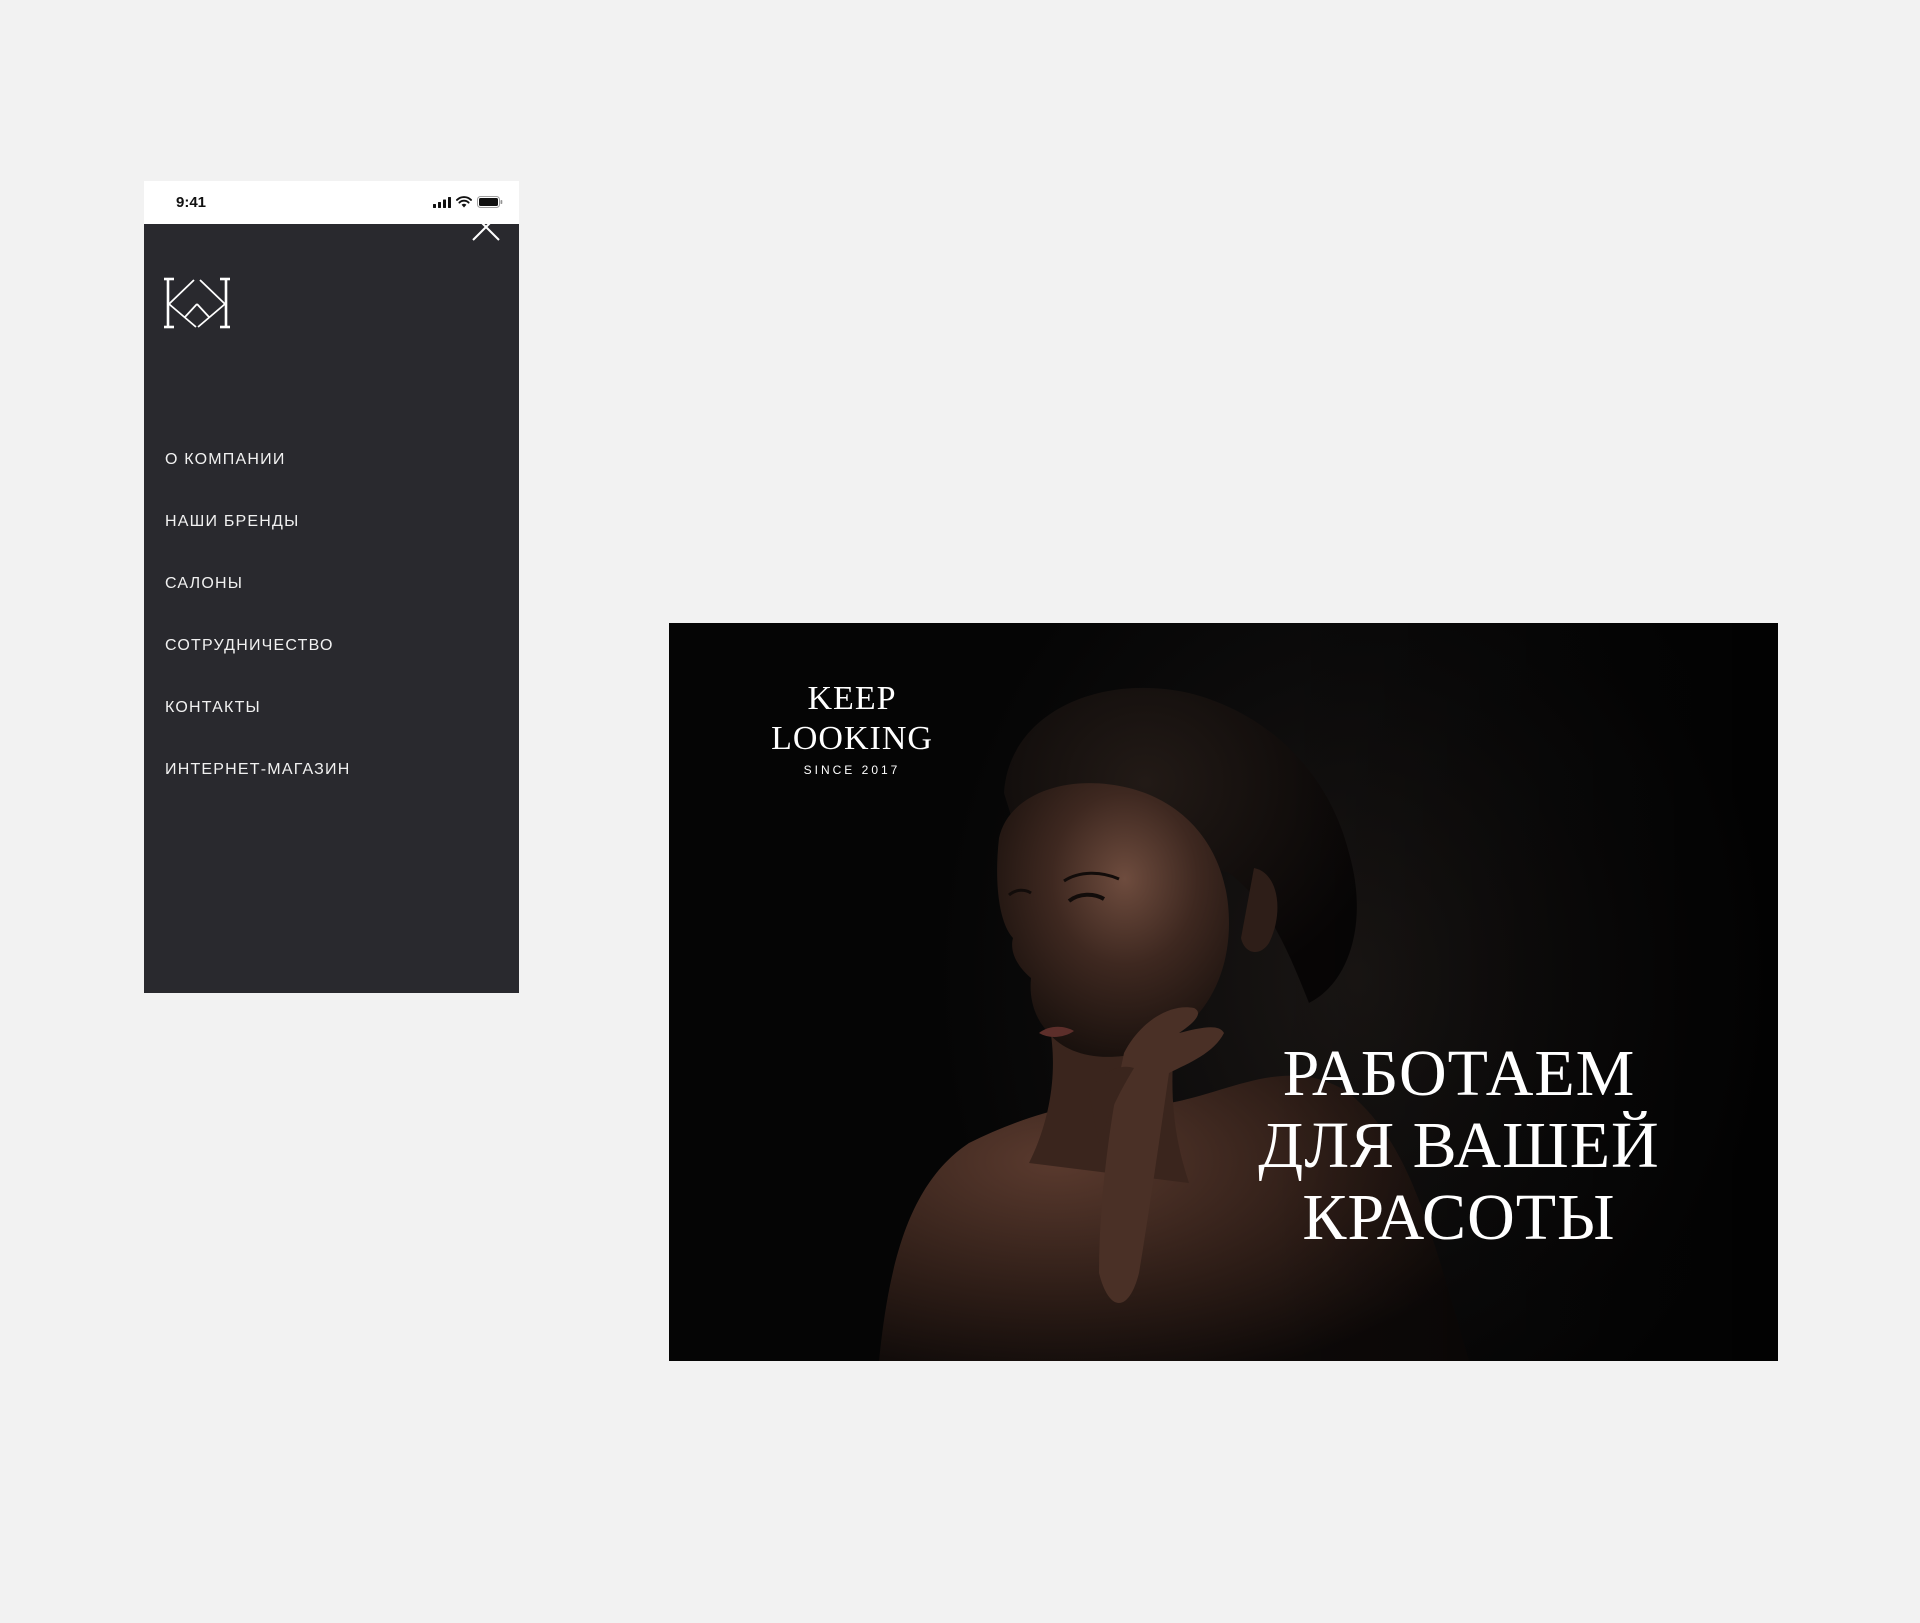 This screenshot has height=1623, width=1920. What do you see at coordinates (852, 718) in the screenshot?
I see `brand-name: KEEP LOOKING` at bounding box center [852, 718].